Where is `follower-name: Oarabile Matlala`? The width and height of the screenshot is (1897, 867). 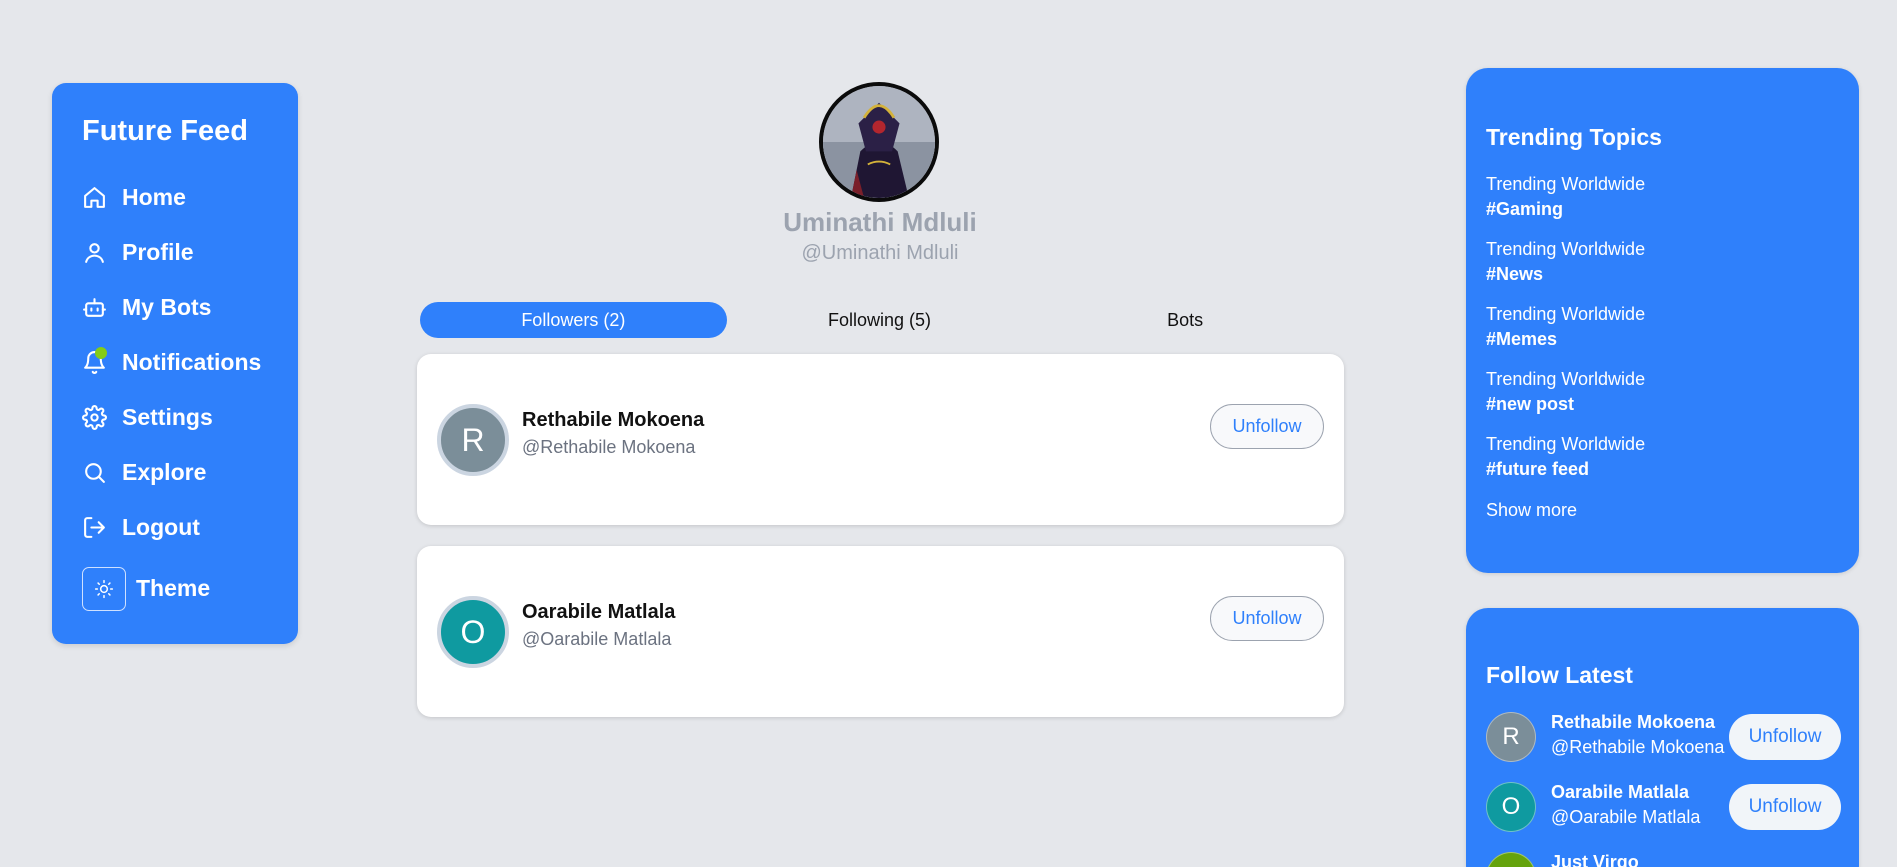 follower-name: Oarabile Matlala is located at coordinates (598, 612).